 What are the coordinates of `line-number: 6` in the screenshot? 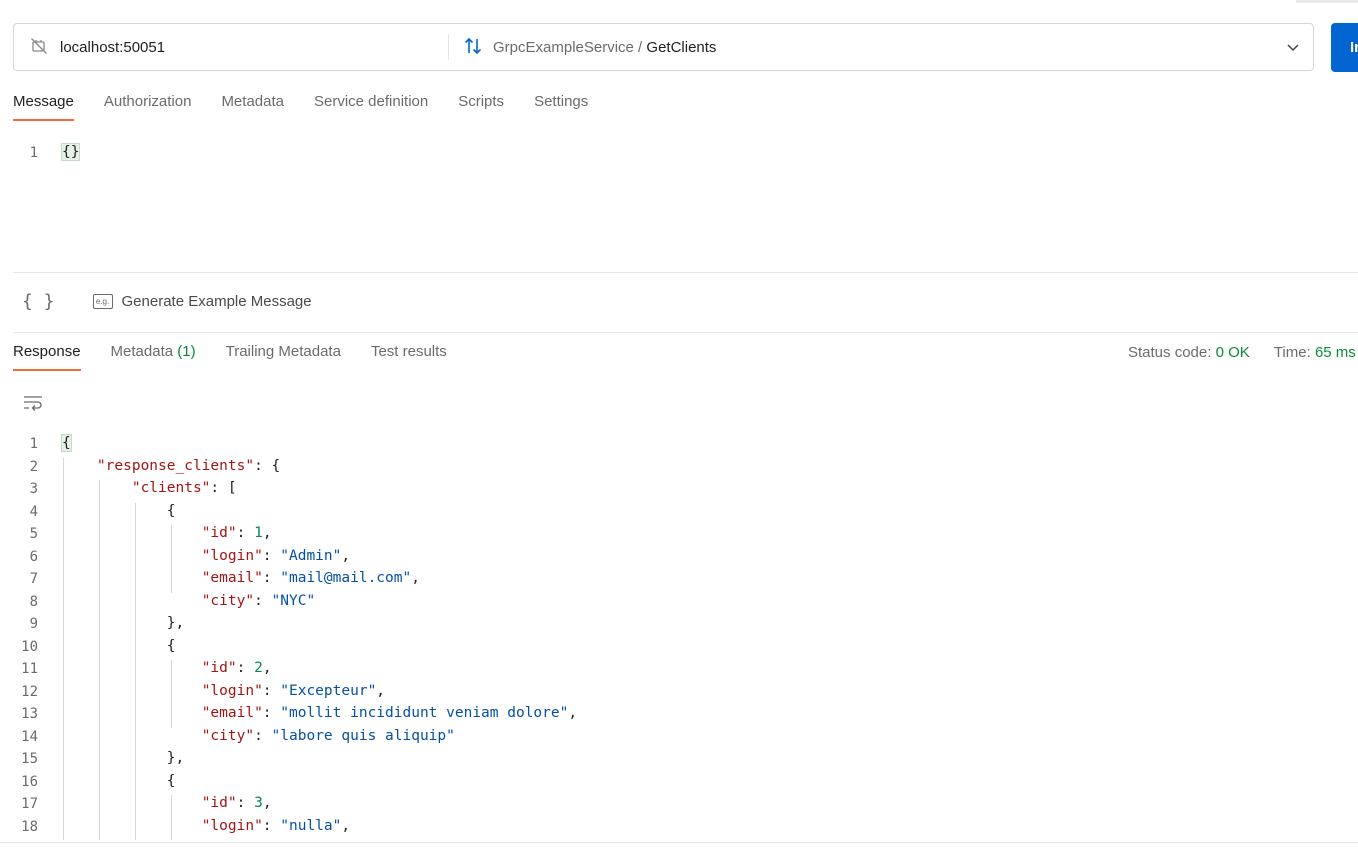 It's located at (33, 556).